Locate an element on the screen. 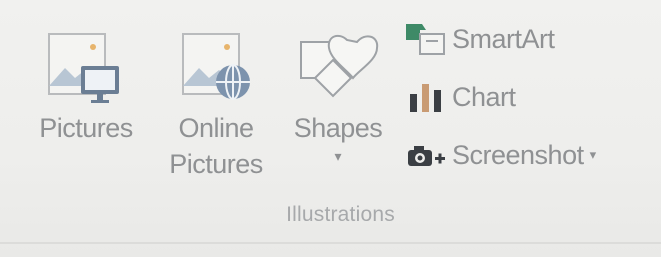  smartart-button: SmartArt is located at coordinates (499, 39).